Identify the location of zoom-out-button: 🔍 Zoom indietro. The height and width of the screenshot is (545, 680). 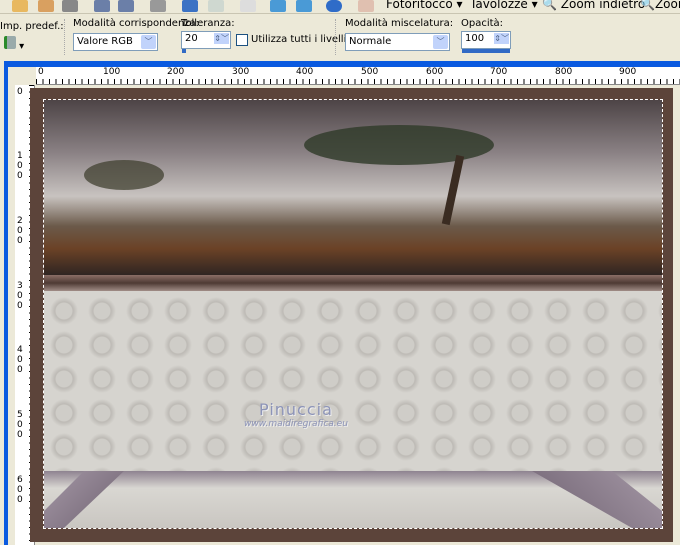
(593, 5).